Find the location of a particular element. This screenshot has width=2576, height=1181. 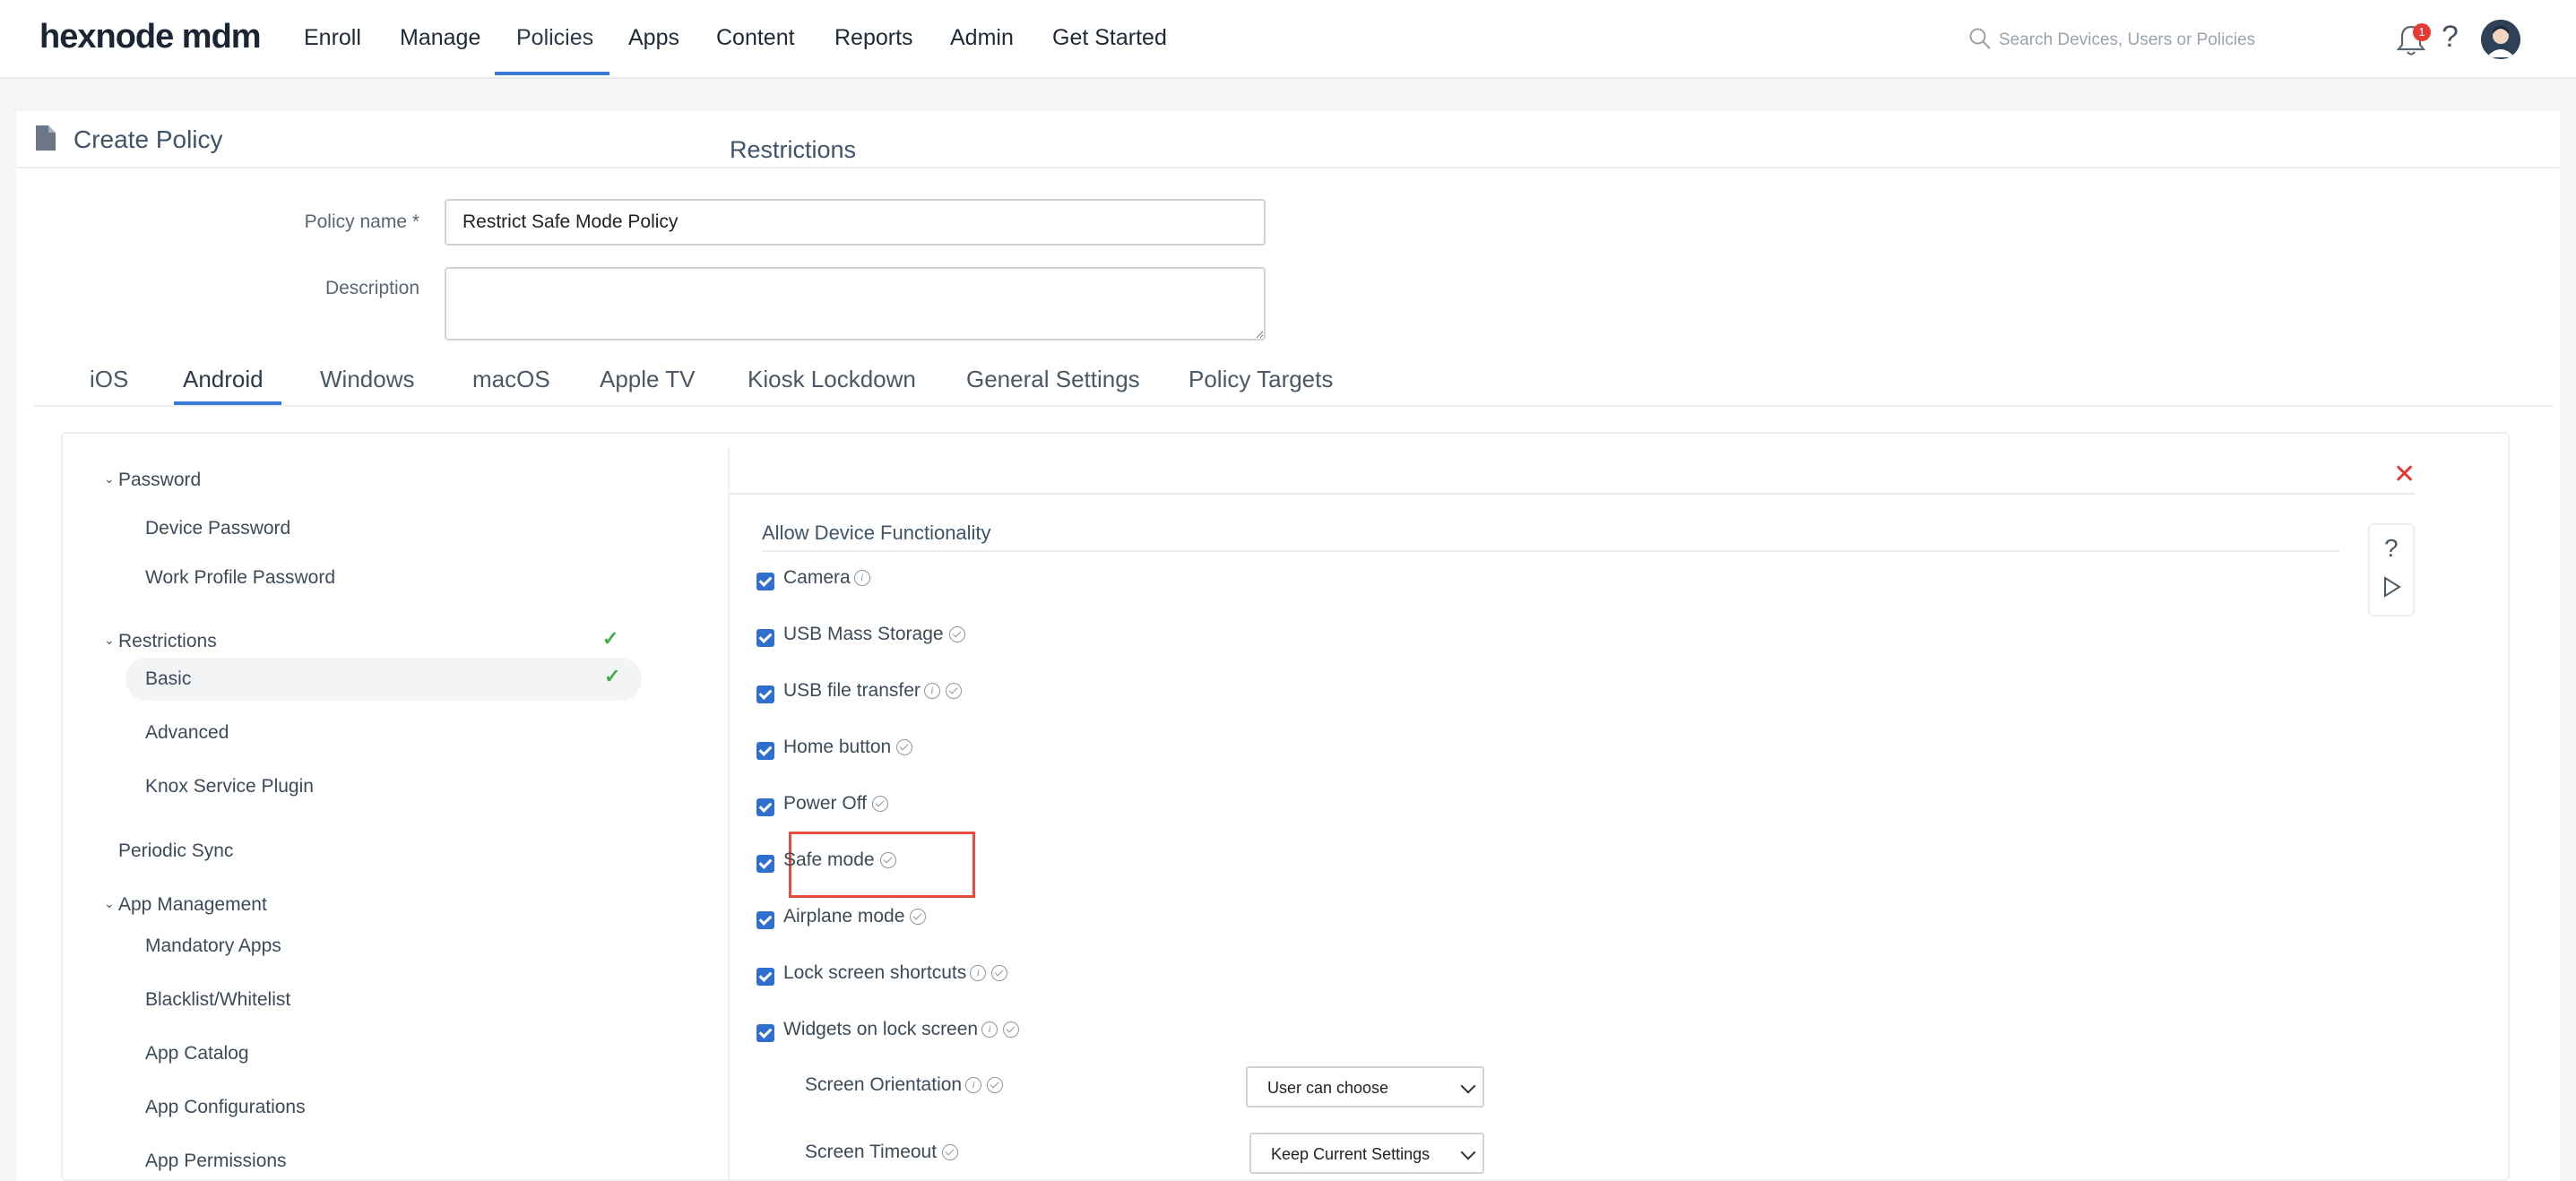

sidebar-item-knox-service-plugin: Knox Service Plugin is located at coordinates (229, 787).